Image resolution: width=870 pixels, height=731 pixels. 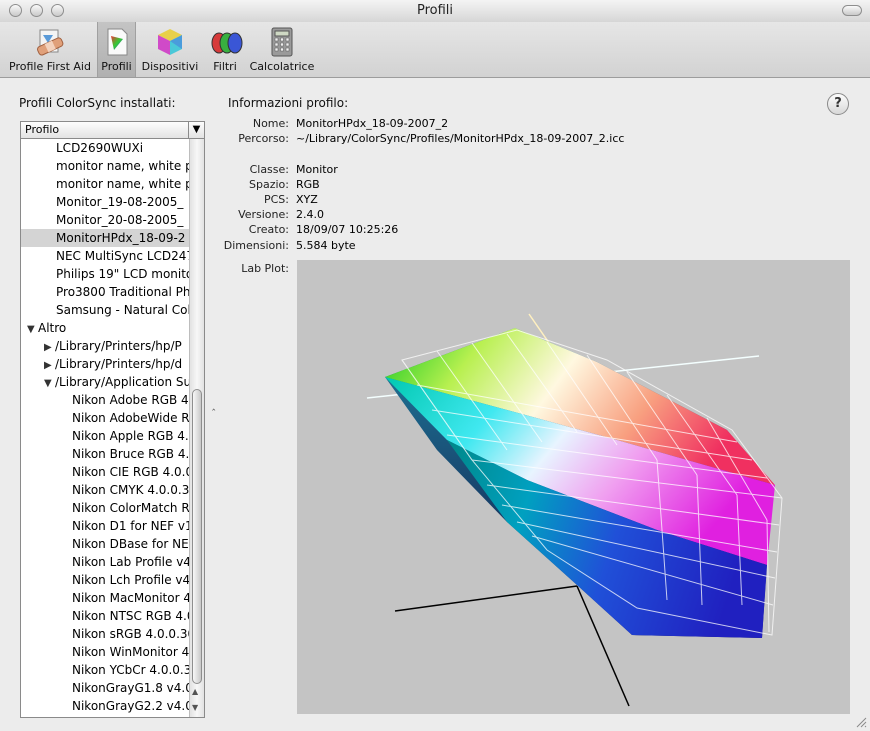 What do you see at coordinates (347, 229) in the screenshot?
I see `field-value-creato: 18/09/07 10:25:26` at bounding box center [347, 229].